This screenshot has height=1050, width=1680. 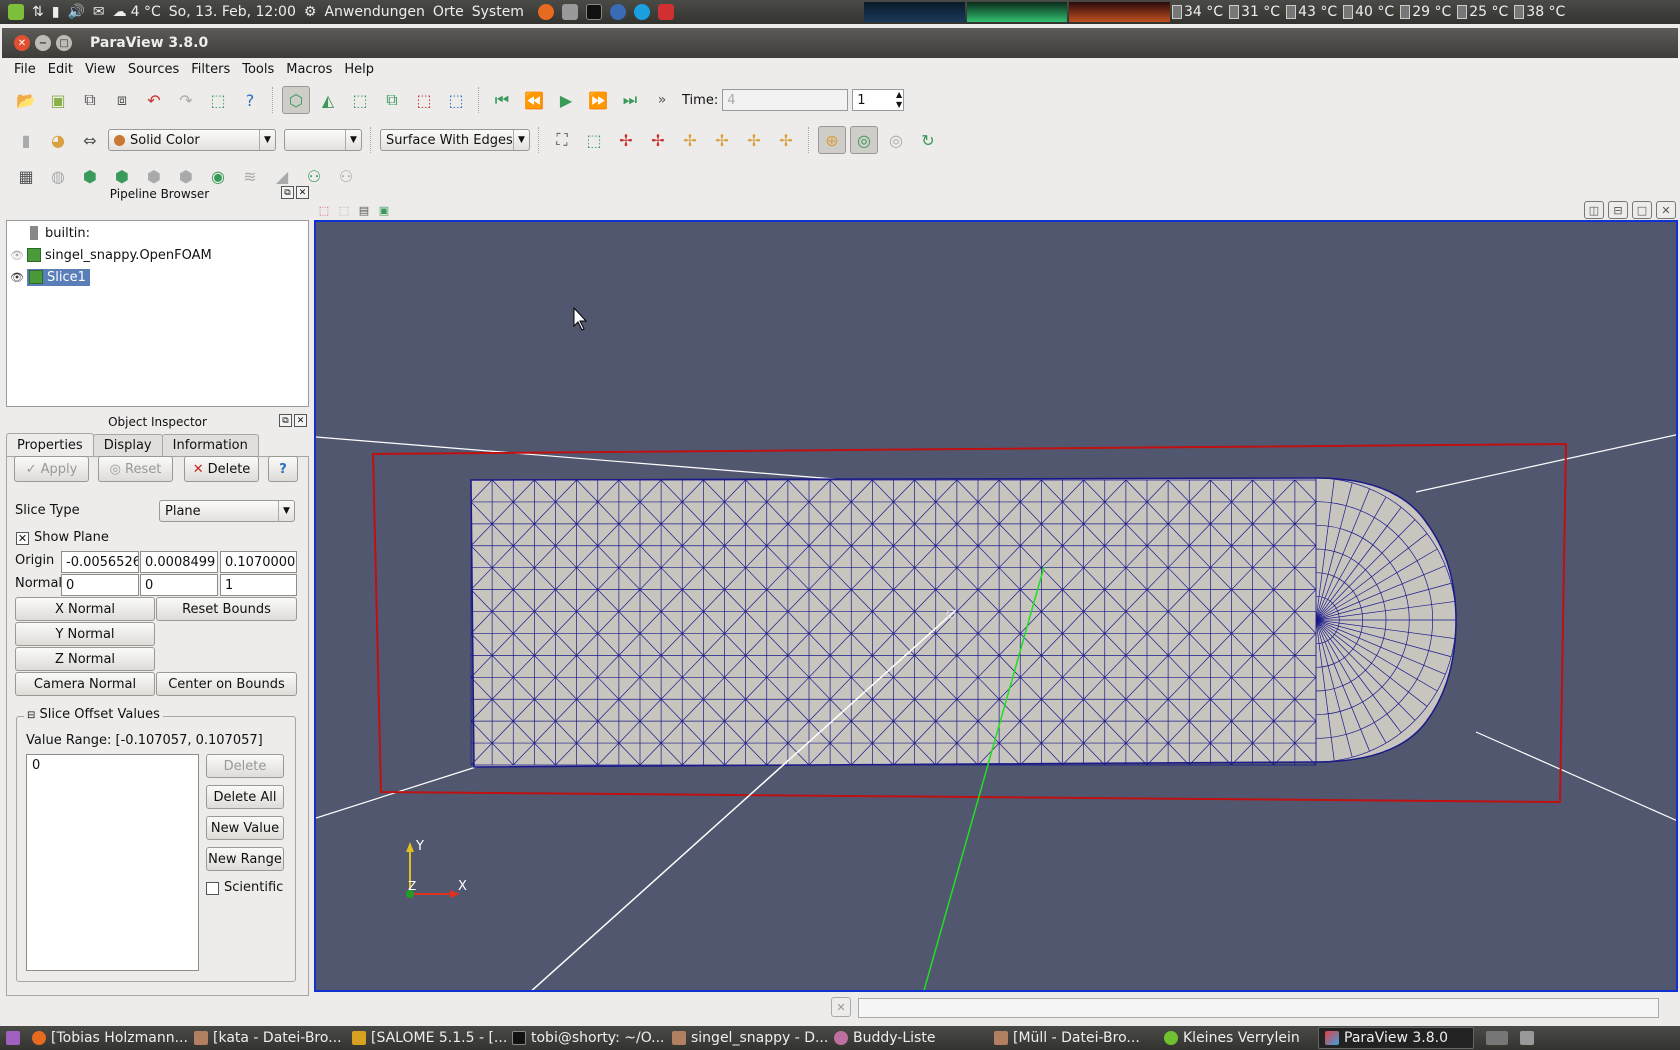 I want to click on play-icon: ▶, so click(x=566, y=100).